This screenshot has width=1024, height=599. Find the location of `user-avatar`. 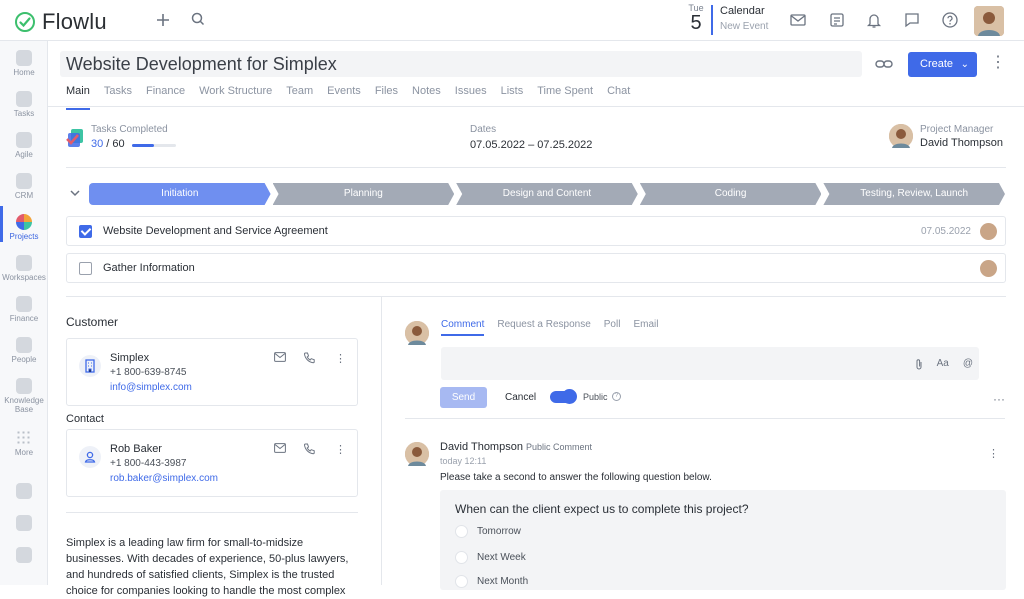

user-avatar is located at coordinates (989, 21).